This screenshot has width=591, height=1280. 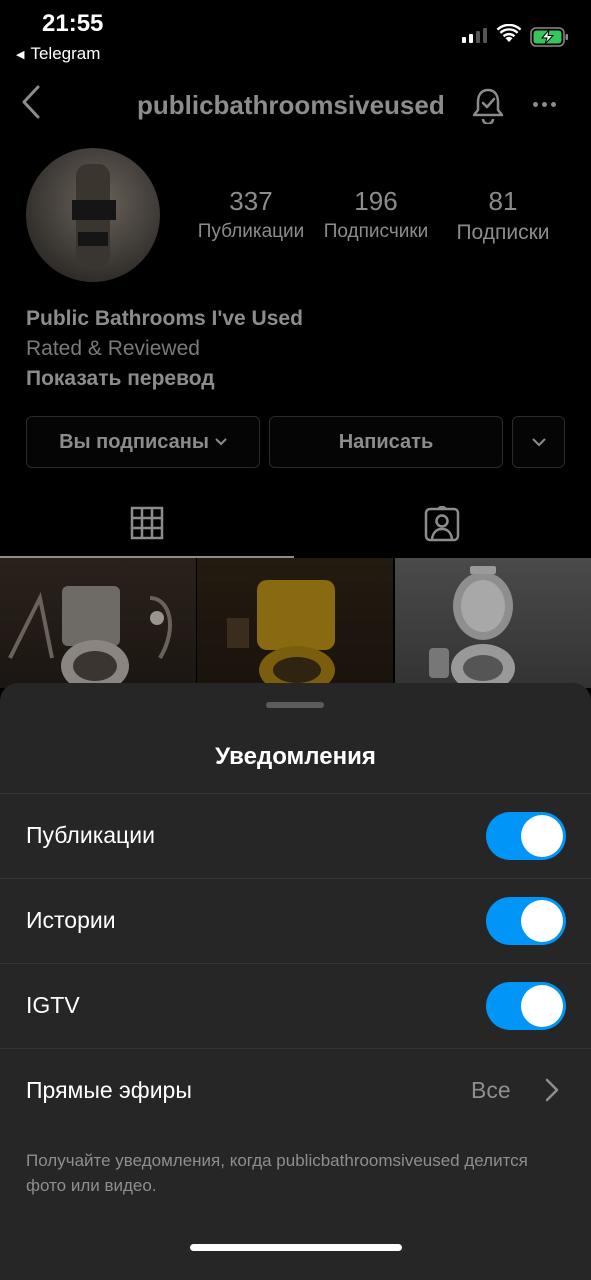 What do you see at coordinates (109, 1090) in the screenshot?
I see `row-live-label: Прямые эфиры` at bounding box center [109, 1090].